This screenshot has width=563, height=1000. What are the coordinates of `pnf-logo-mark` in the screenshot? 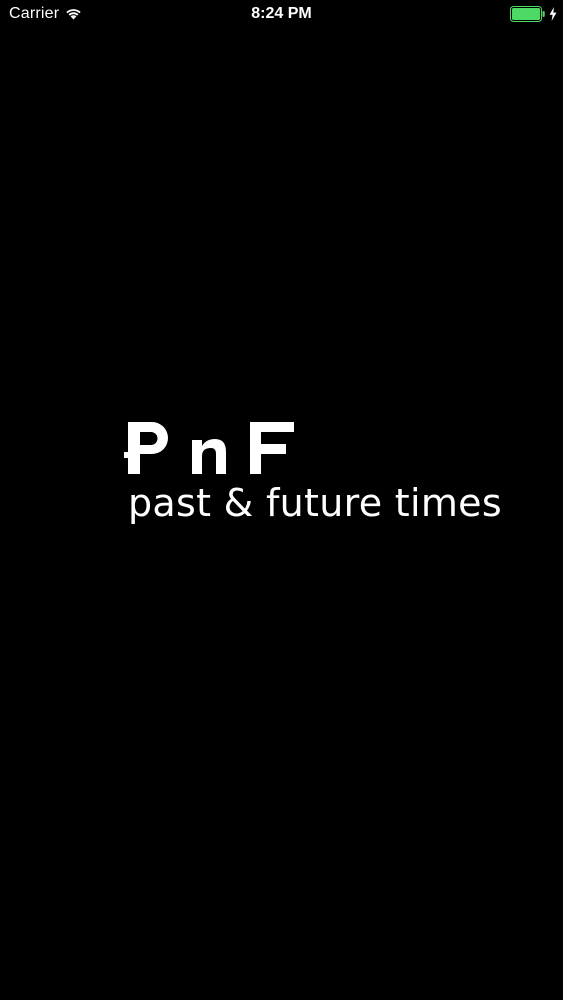 It's located at (209, 448).